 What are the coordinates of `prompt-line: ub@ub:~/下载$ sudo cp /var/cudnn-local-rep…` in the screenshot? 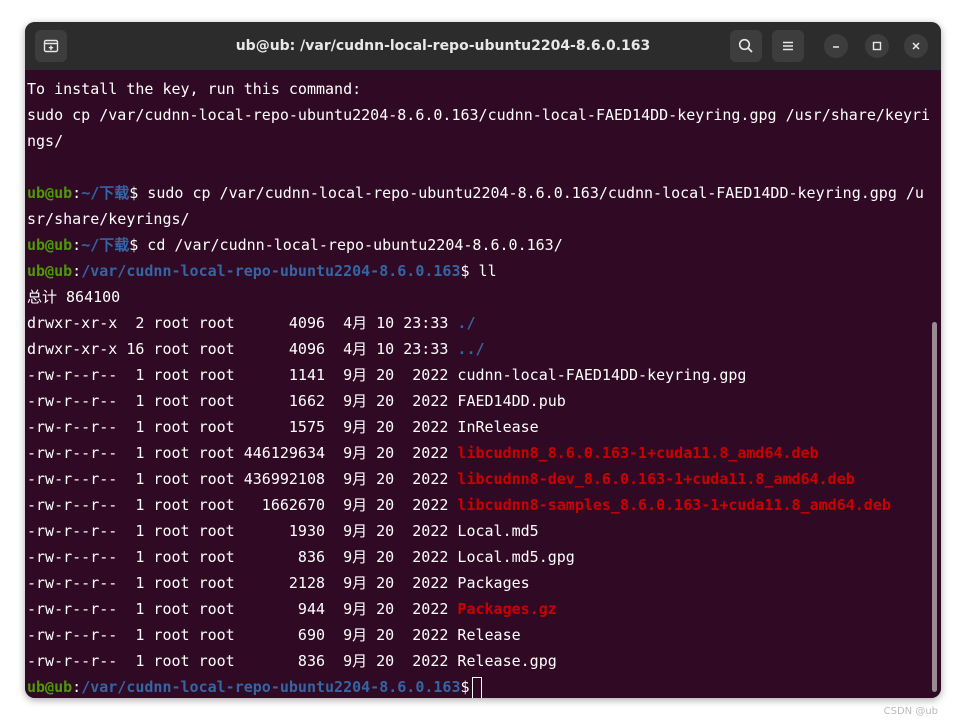 It's located at (478, 193).